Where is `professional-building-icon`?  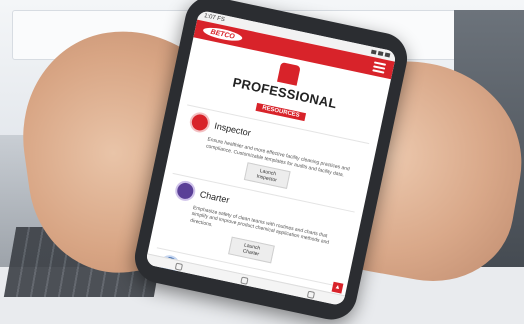
professional-building-icon is located at coordinates (289, 74).